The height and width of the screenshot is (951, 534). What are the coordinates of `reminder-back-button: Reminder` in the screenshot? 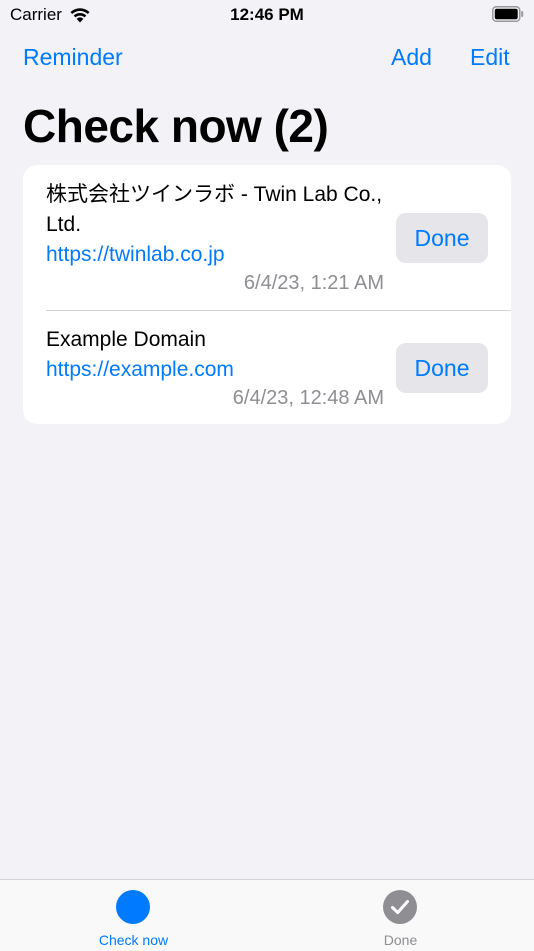 It's located at (73, 57).